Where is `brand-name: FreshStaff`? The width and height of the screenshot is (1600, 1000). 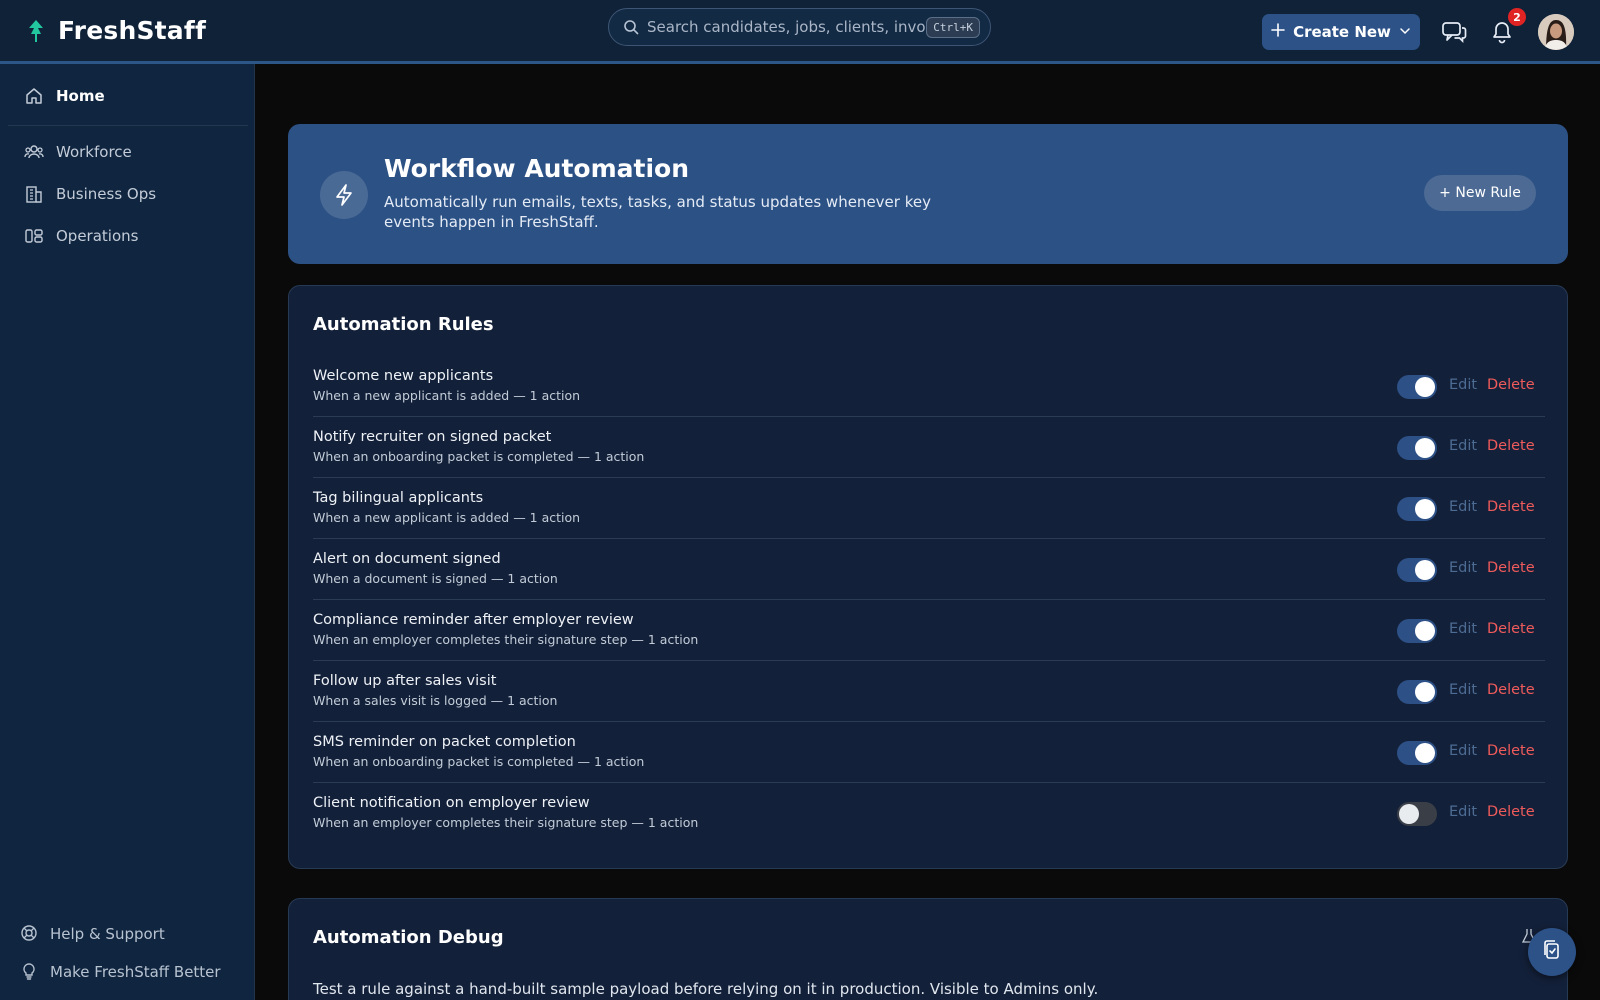
brand-name: FreshStaff is located at coordinates (132, 30).